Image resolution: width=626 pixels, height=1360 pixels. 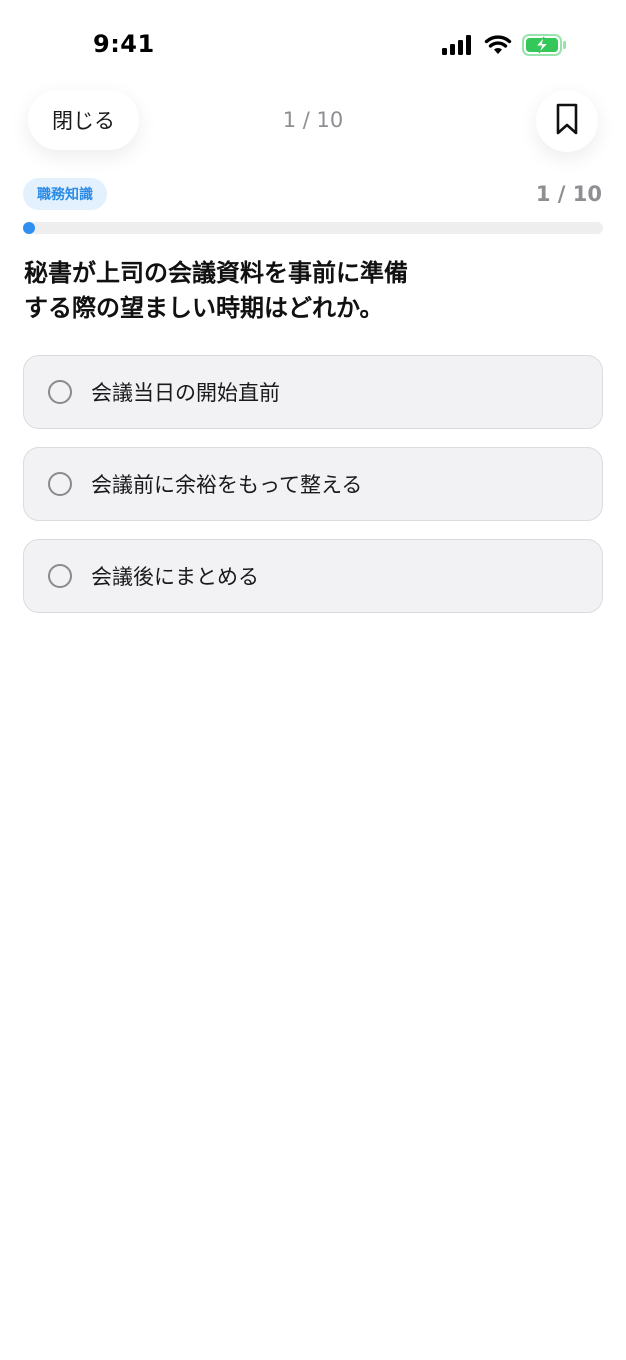 What do you see at coordinates (204, 308) in the screenshot?
I see `question-line: する際の望ましい時期はどれか。` at bounding box center [204, 308].